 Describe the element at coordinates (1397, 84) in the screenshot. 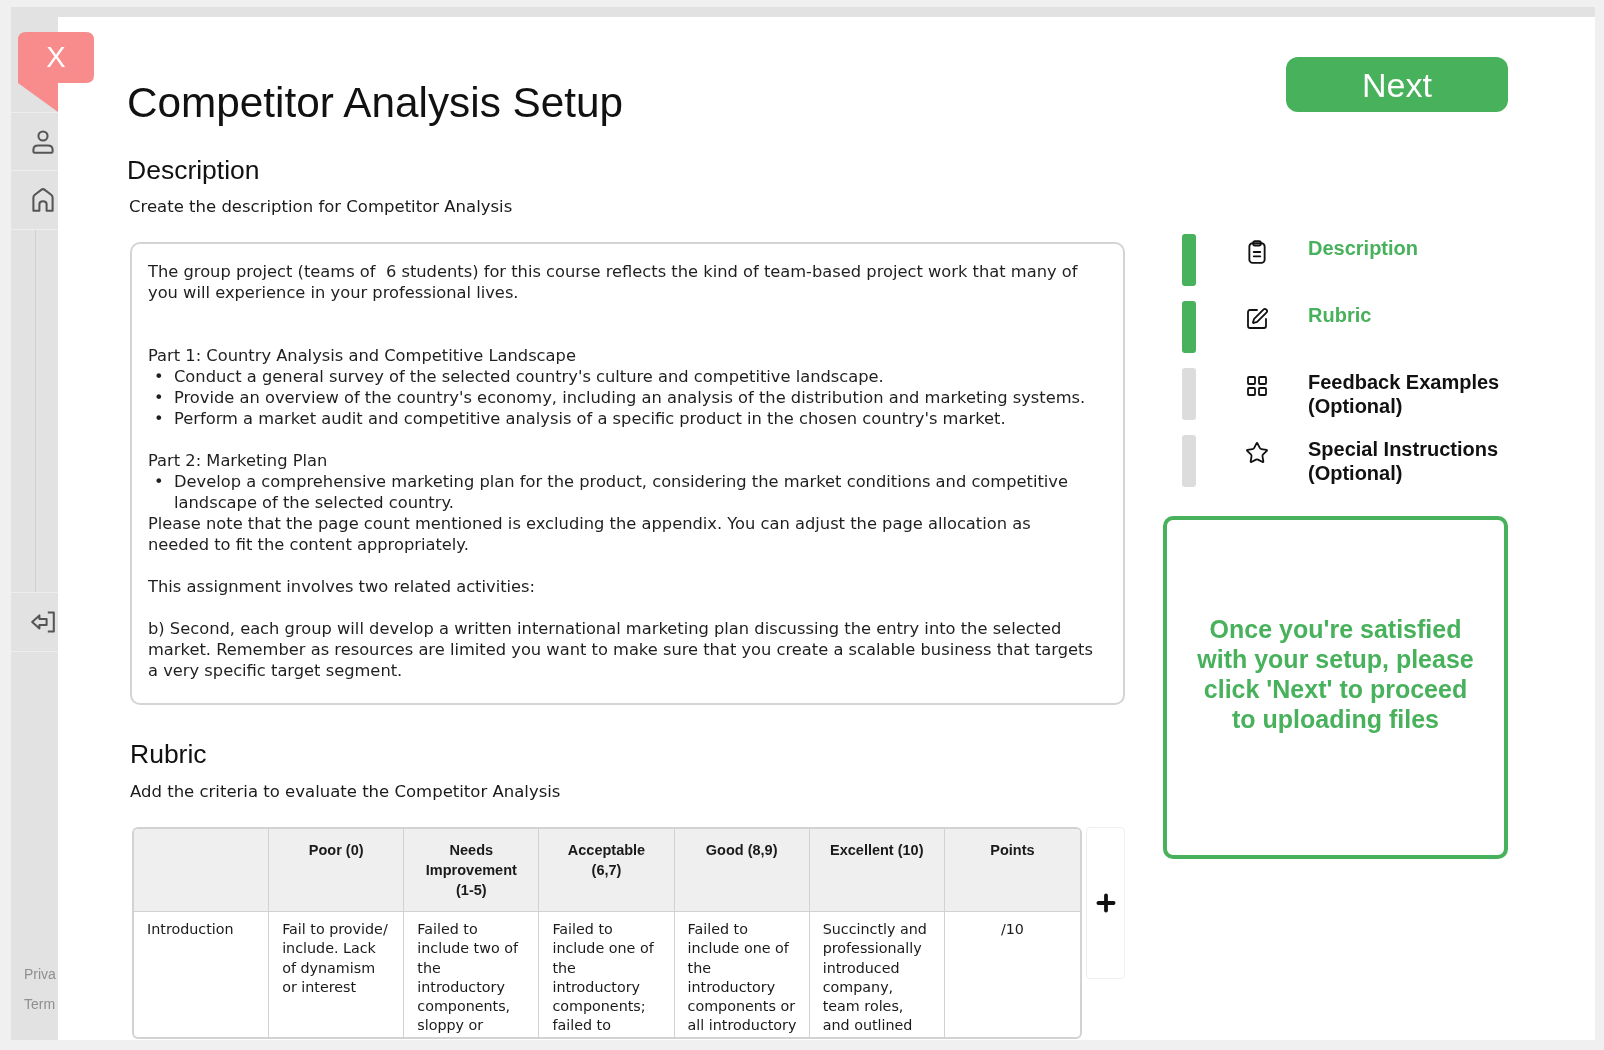

I see `next-button: Next` at that location.